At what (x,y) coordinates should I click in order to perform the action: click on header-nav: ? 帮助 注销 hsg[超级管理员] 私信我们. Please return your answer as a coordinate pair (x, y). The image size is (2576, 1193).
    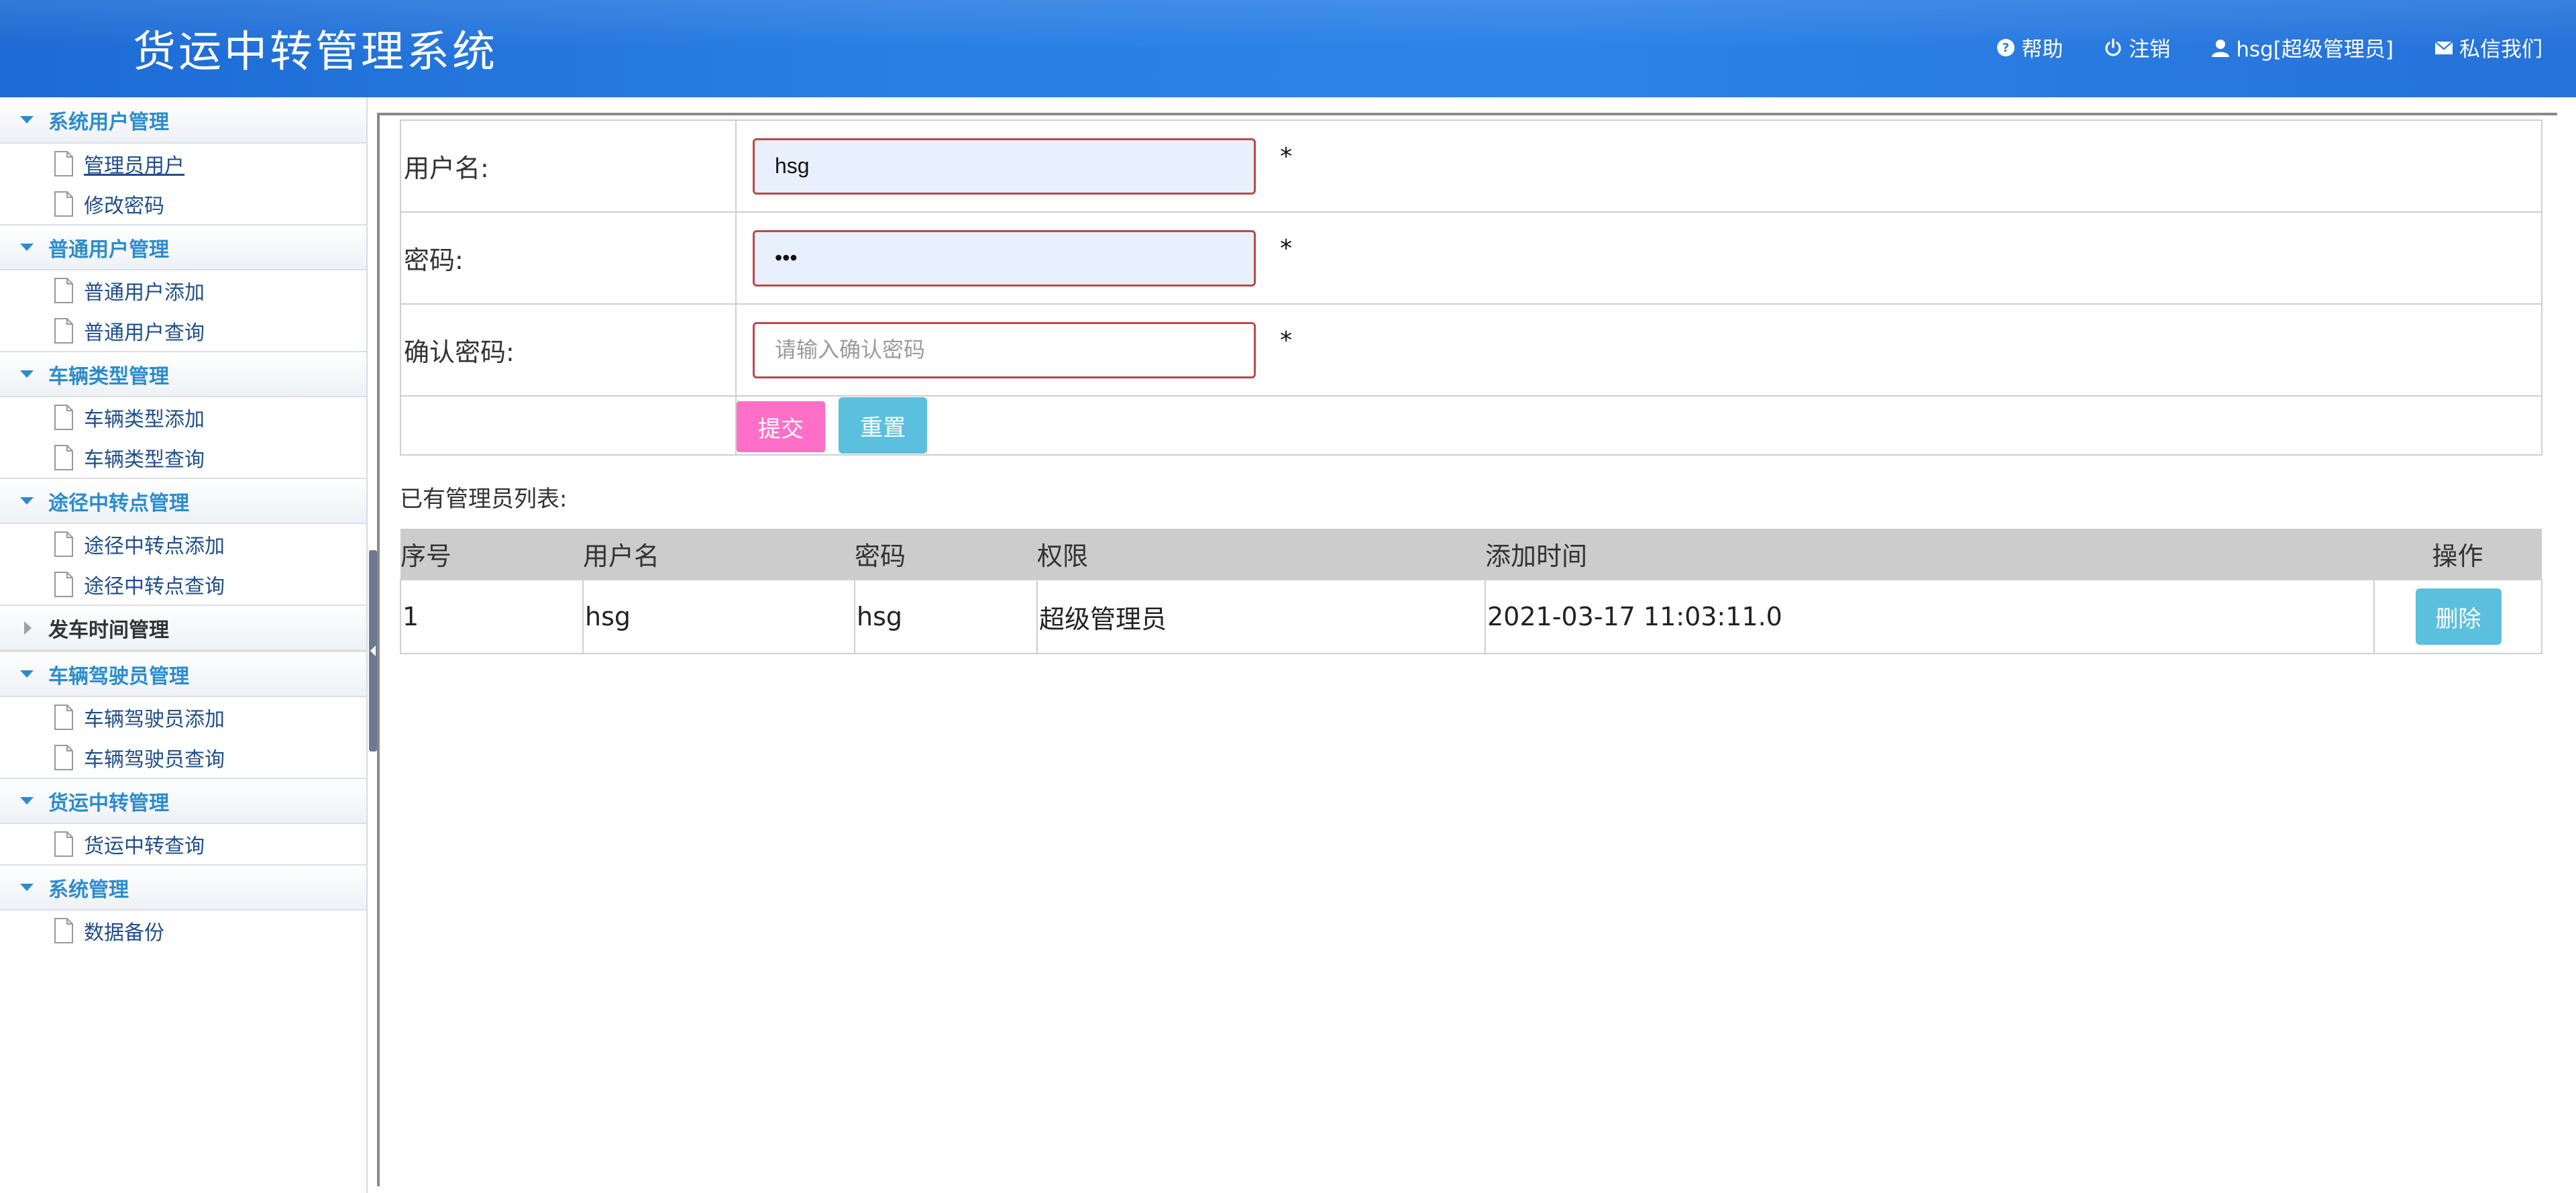
    Looking at the image, I should click on (2269, 47).